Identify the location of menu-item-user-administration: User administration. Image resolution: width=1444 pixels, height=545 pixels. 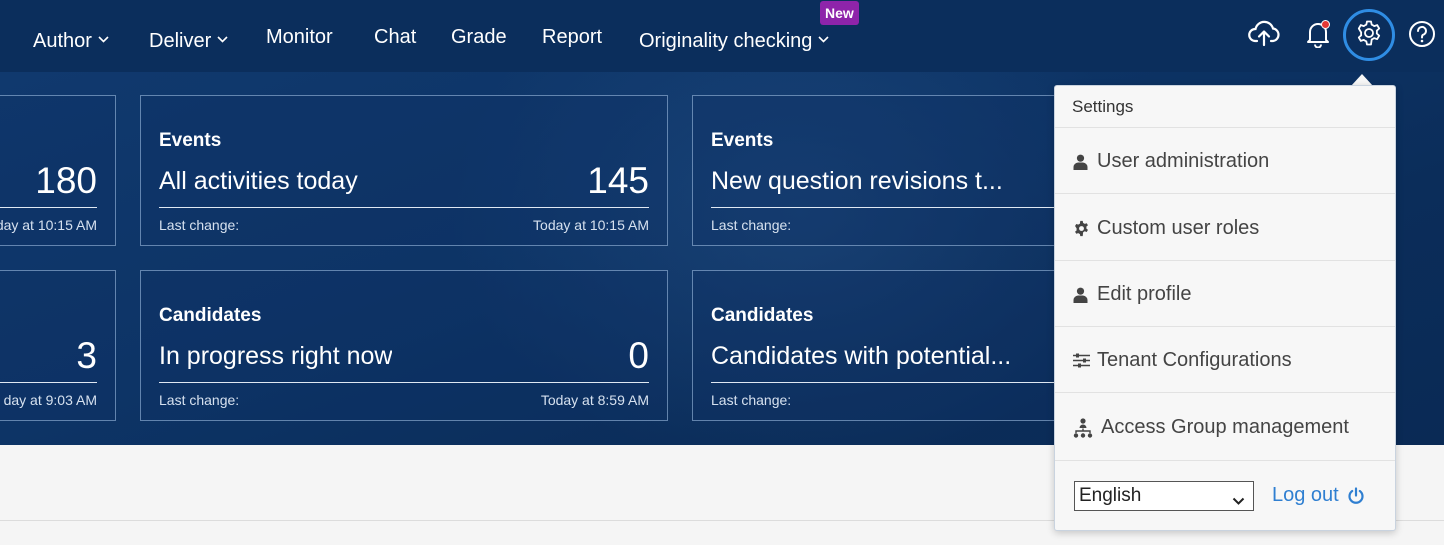
(1171, 161).